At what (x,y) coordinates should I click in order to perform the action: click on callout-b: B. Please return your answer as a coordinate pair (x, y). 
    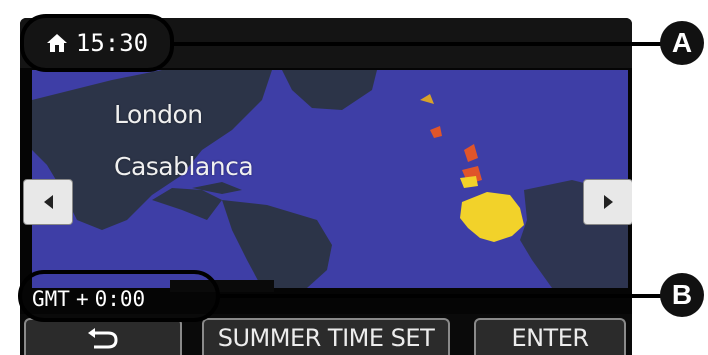
    Looking at the image, I should click on (682, 295).